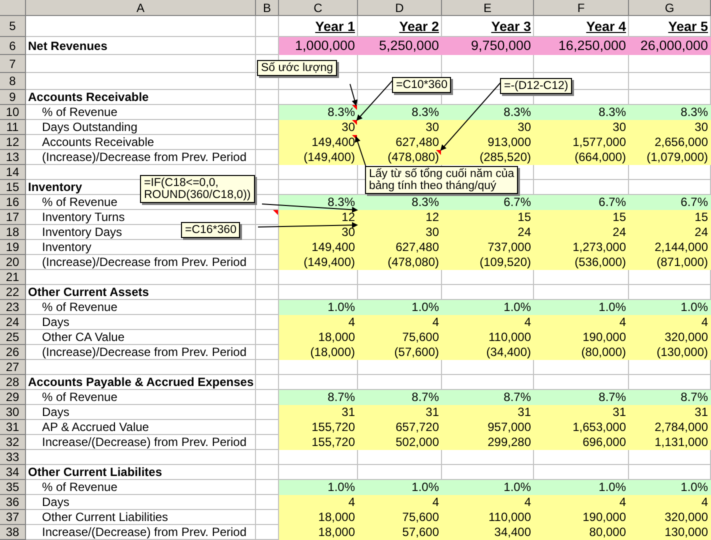  I want to click on table-cell: (664,000), so click(581, 157).